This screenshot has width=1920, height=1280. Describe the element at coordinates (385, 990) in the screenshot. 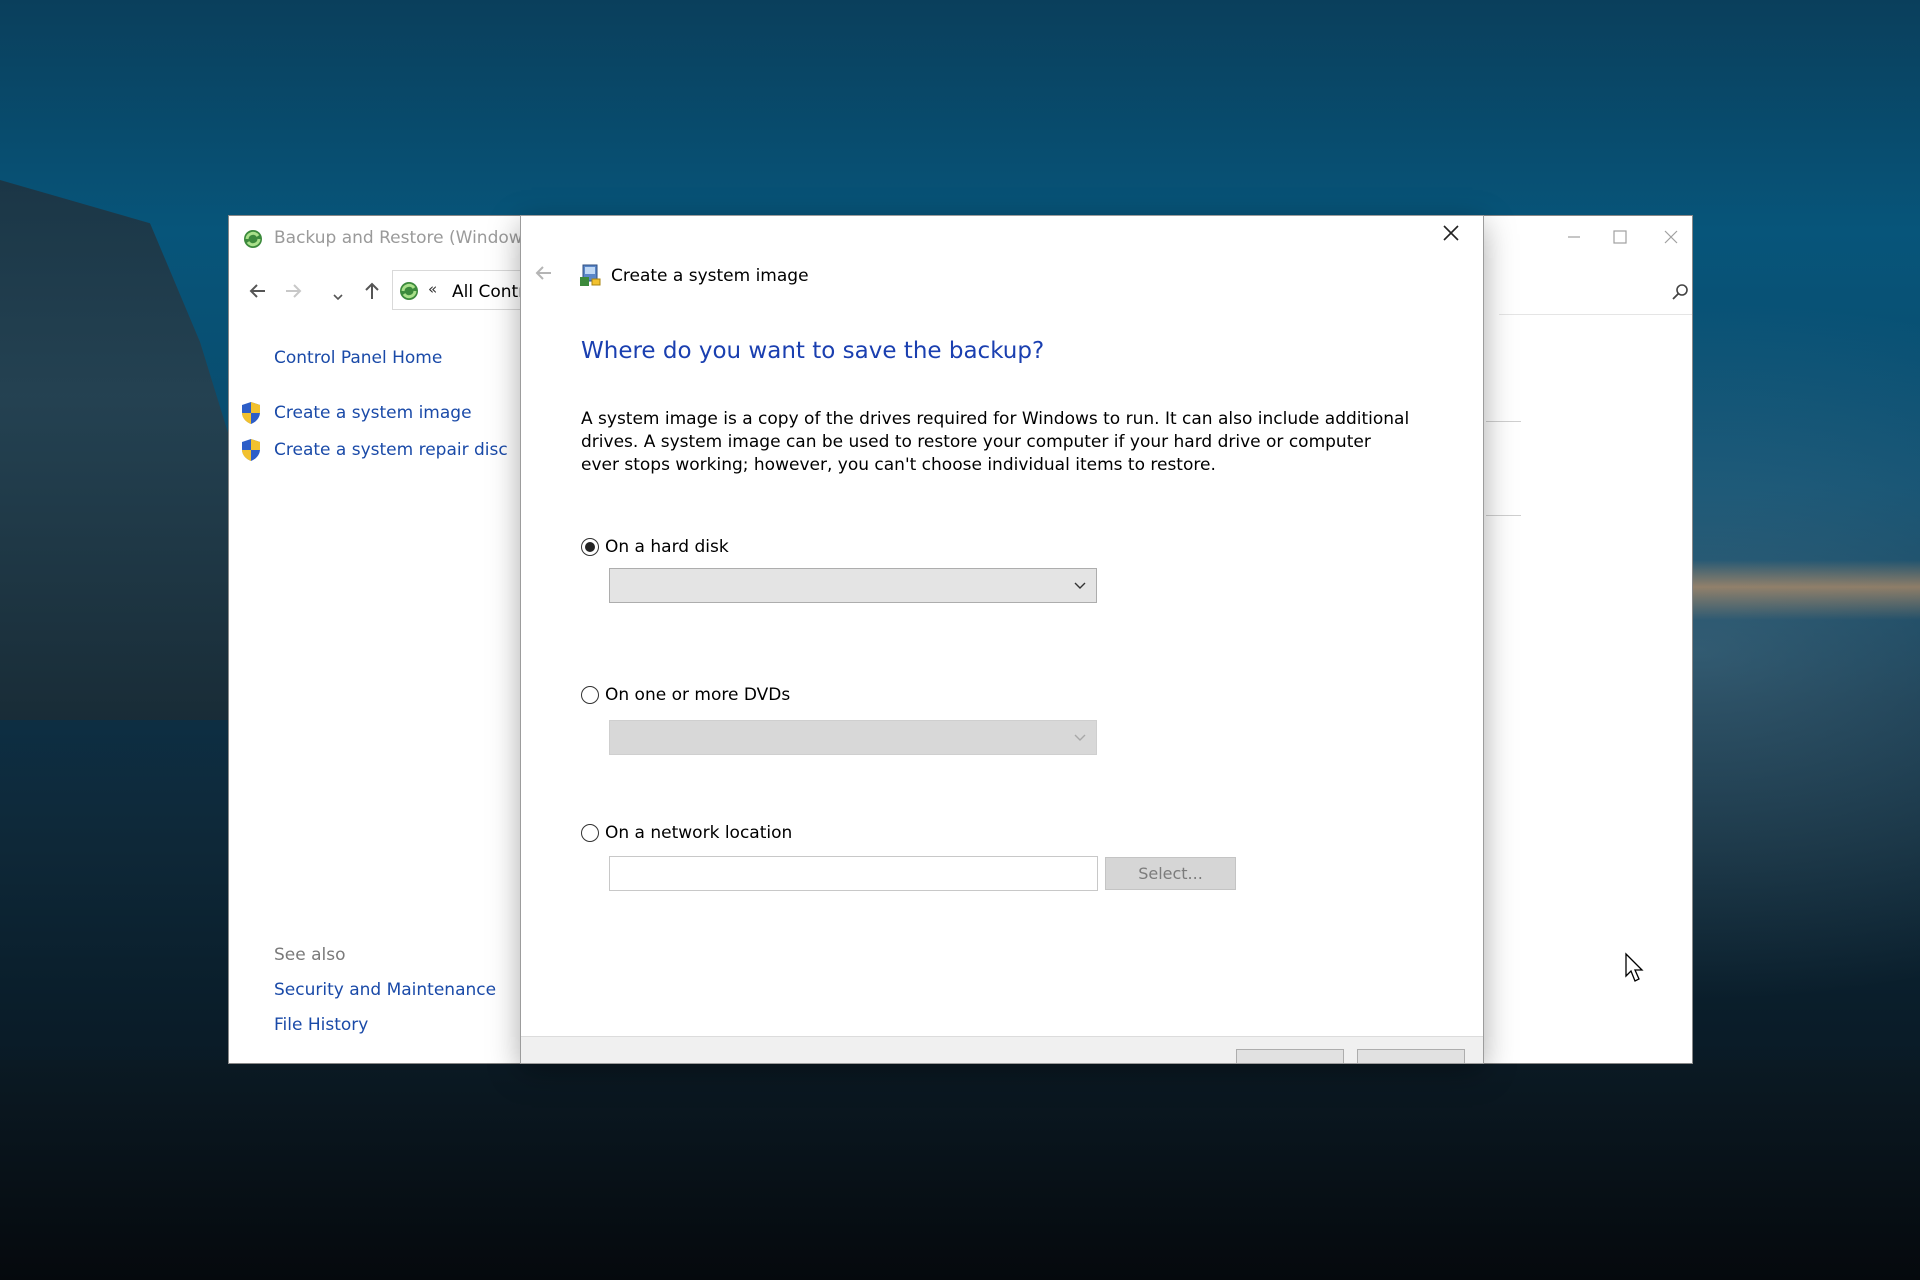

I see `security-maintenance-link: Security and Maintenance` at that location.